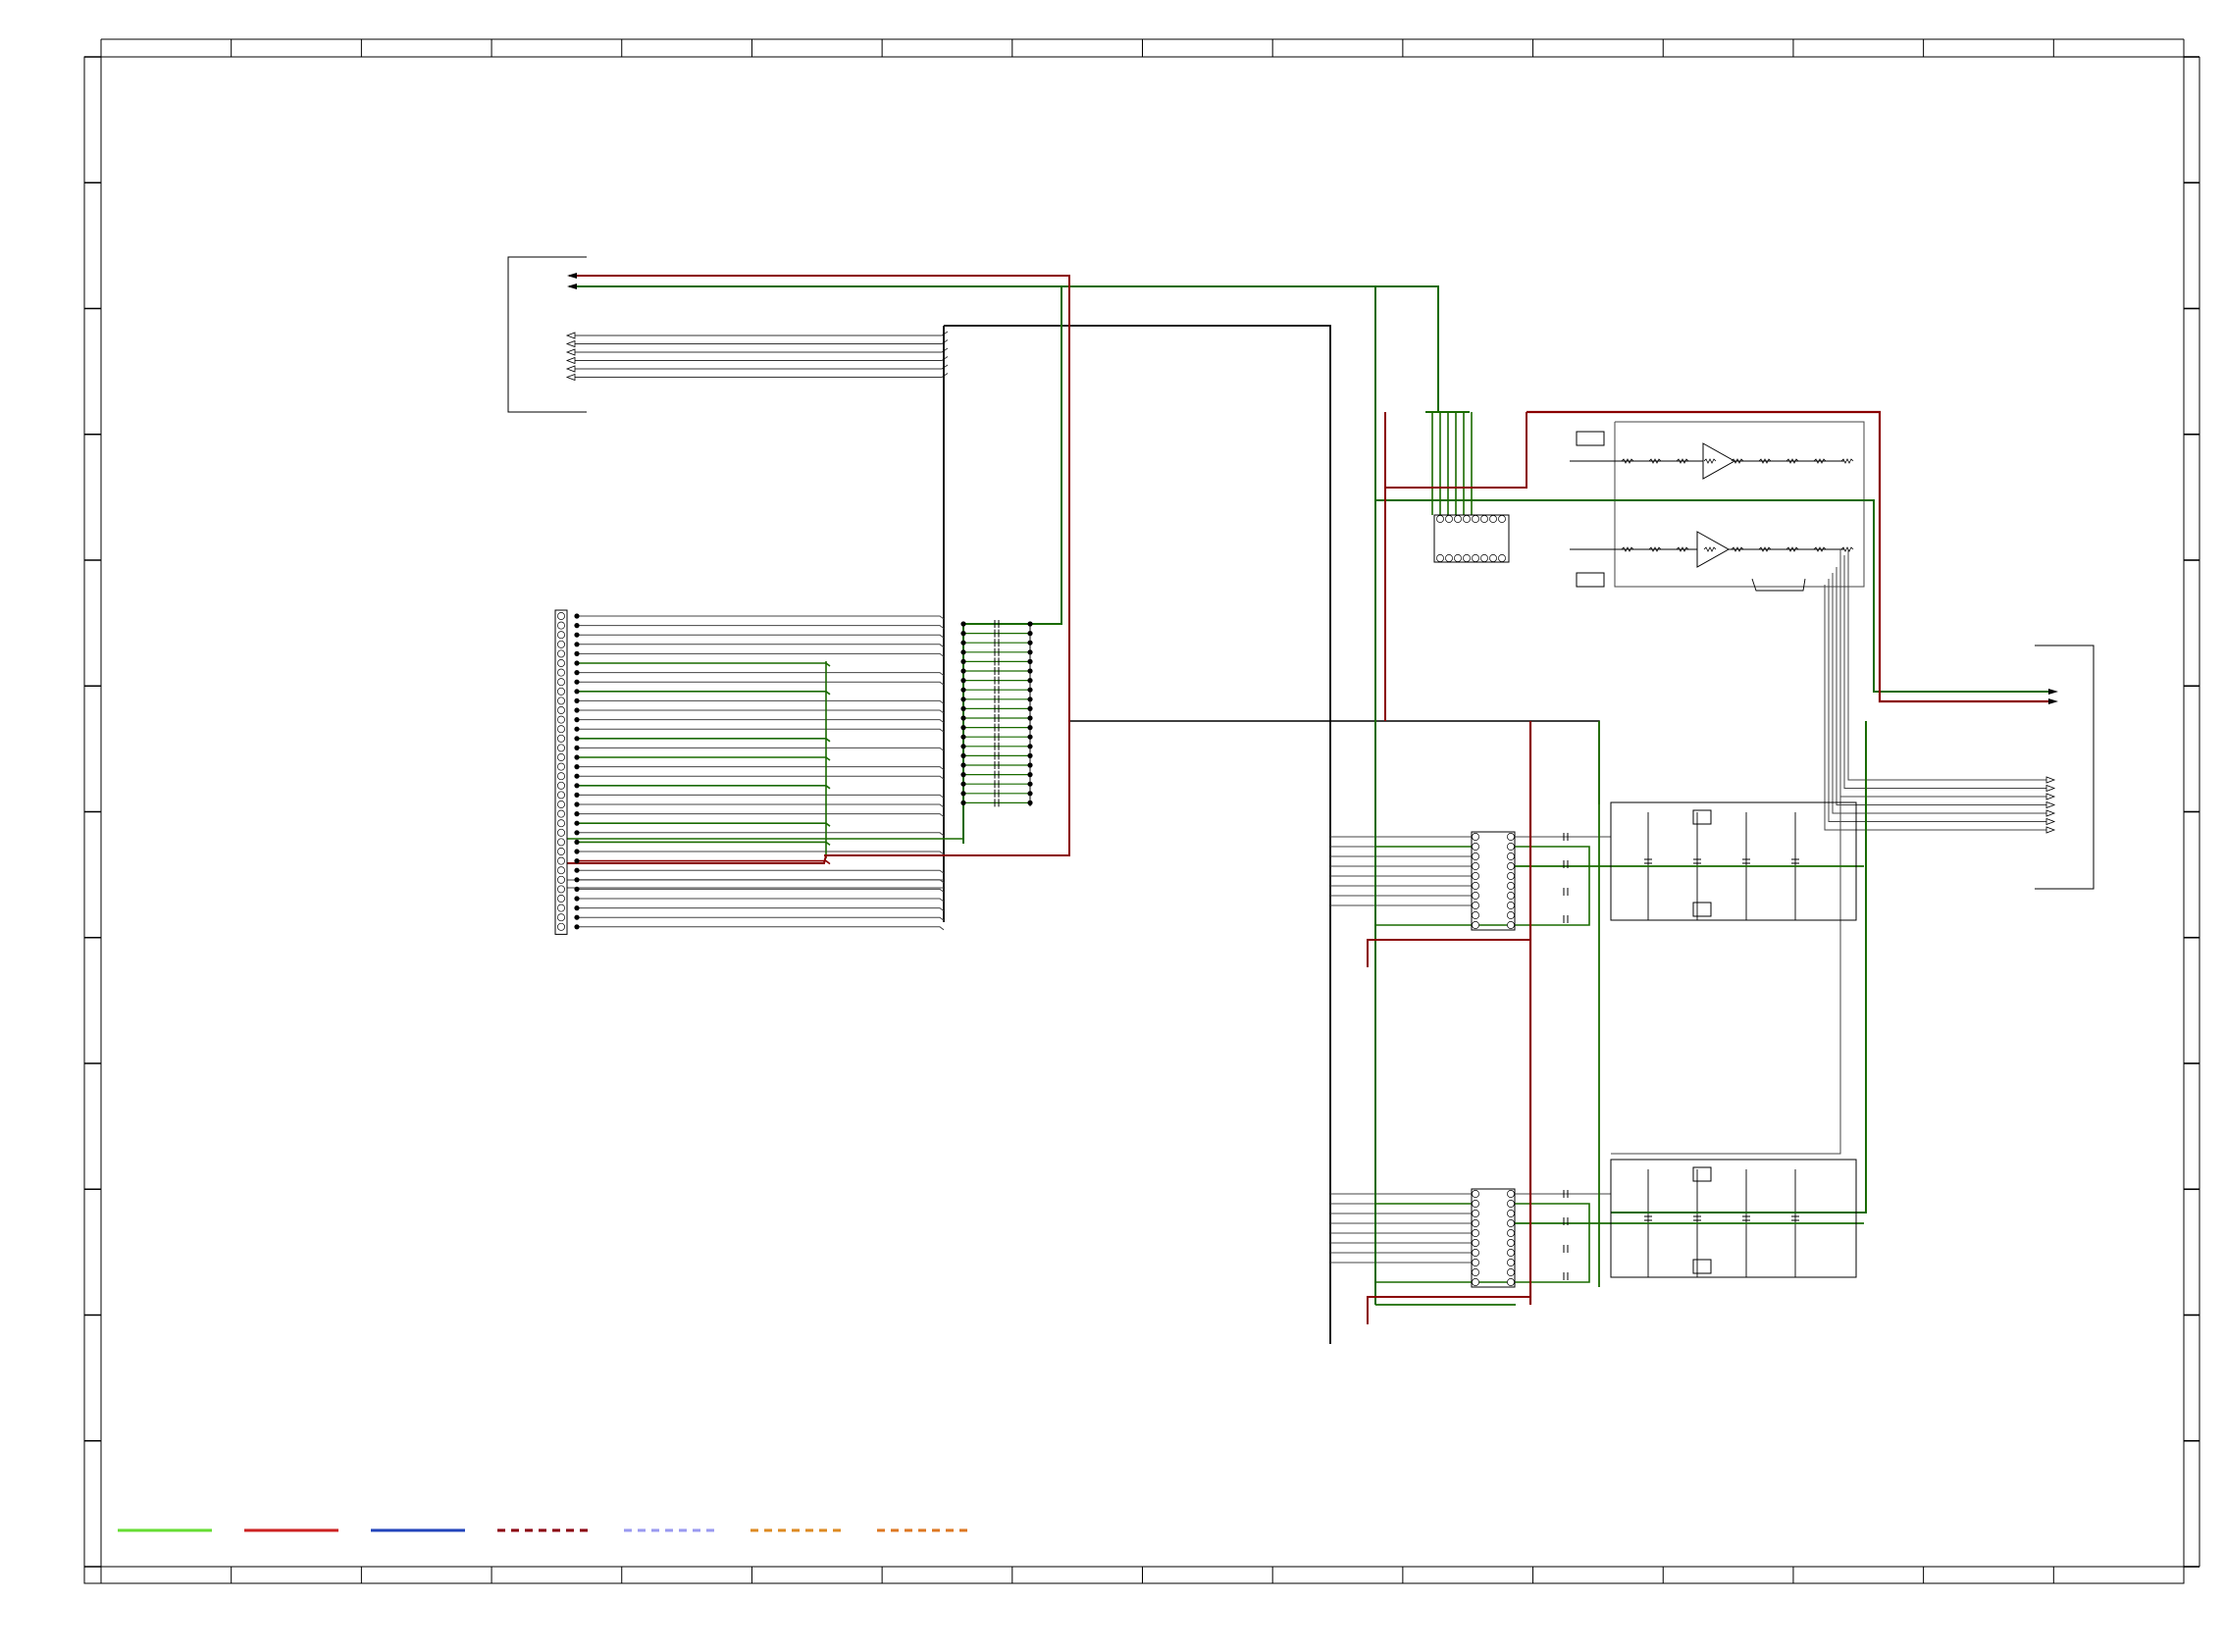 The height and width of the screenshot is (1652, 2225). What do you see at coordinates (1334, 762) in the screenshot?
I see `black-crossbus` at bounding box center [1334, 762].